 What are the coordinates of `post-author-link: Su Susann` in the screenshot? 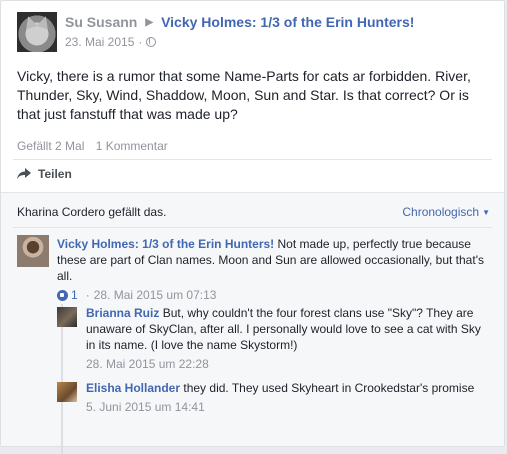 It's located at (101, 22).